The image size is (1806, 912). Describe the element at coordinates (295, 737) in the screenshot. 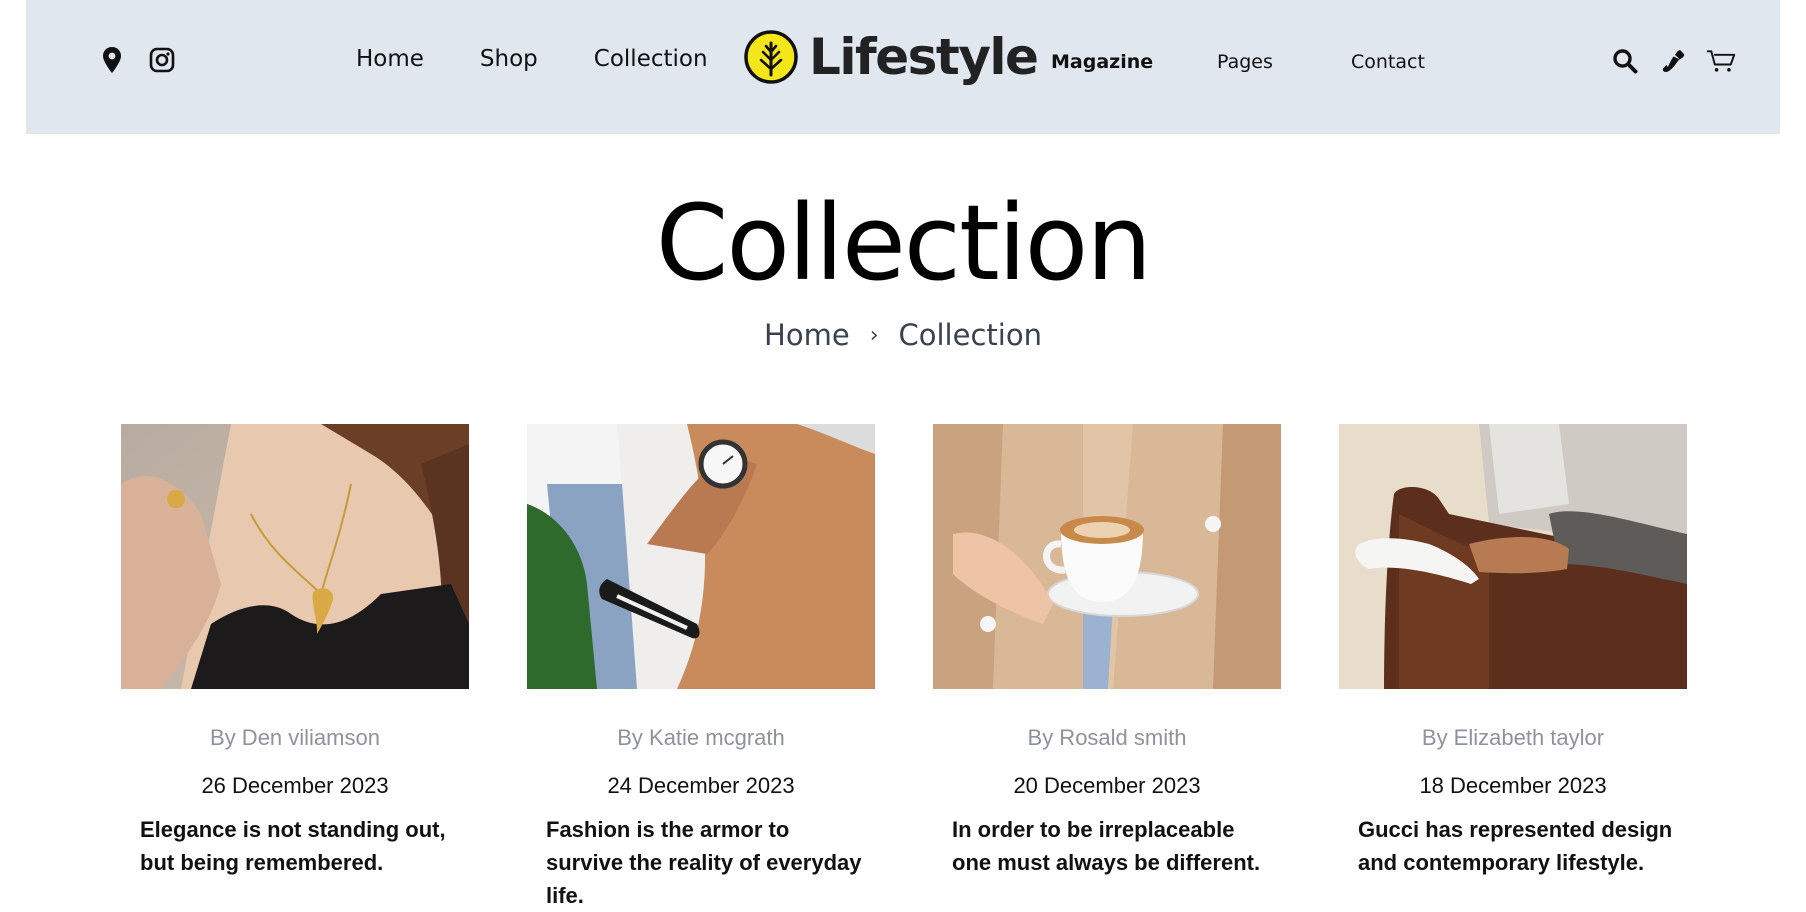

I see `card-author: By Den viliamson` at that location.